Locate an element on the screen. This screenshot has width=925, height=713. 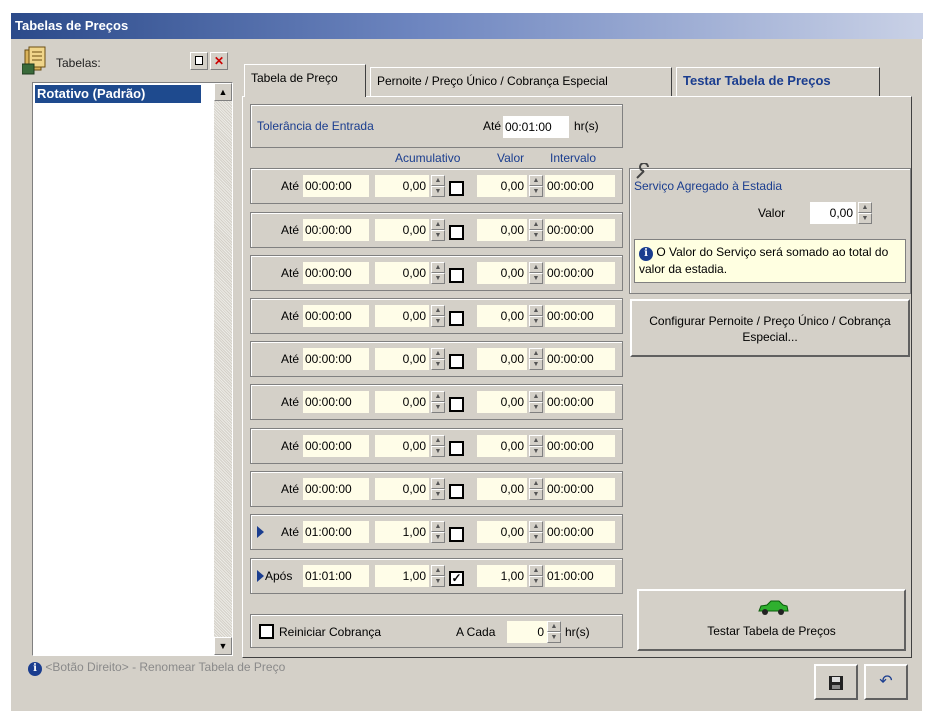
a-cada-spinner: ▲ ▼ is located at coordinates (554, 632).